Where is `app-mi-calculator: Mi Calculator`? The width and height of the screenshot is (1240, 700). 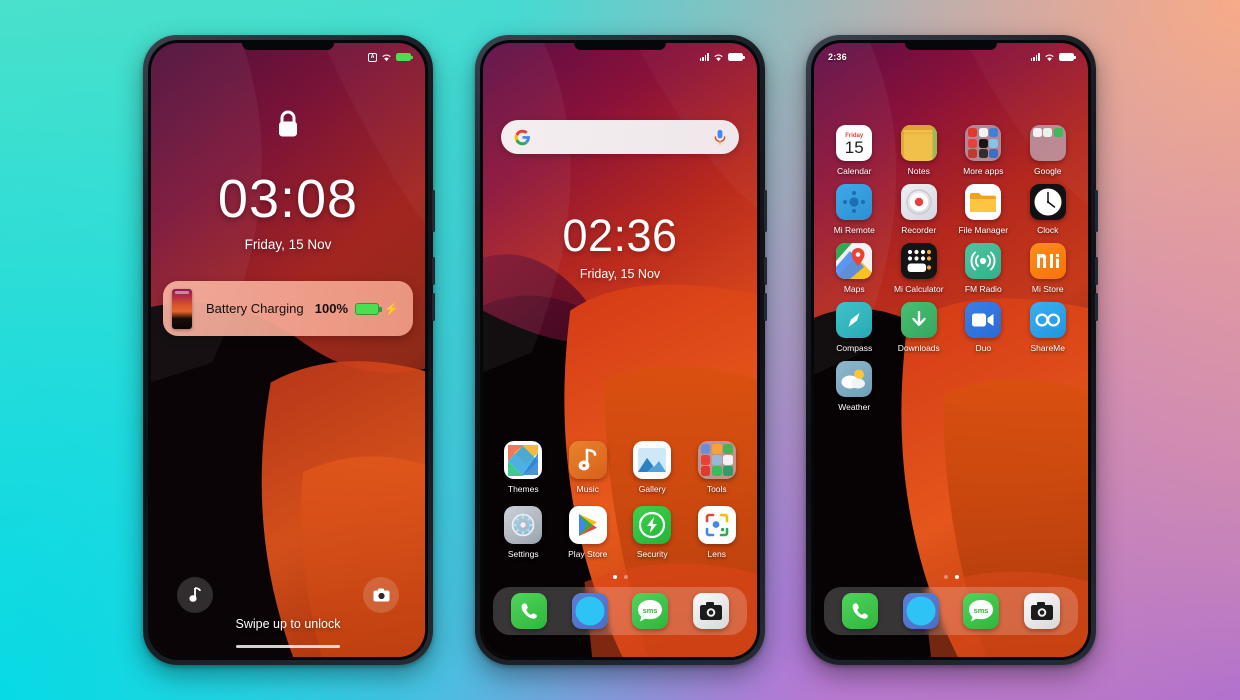 app-mi-calculator: Mi Calculator is located at coordinates (919, 268).